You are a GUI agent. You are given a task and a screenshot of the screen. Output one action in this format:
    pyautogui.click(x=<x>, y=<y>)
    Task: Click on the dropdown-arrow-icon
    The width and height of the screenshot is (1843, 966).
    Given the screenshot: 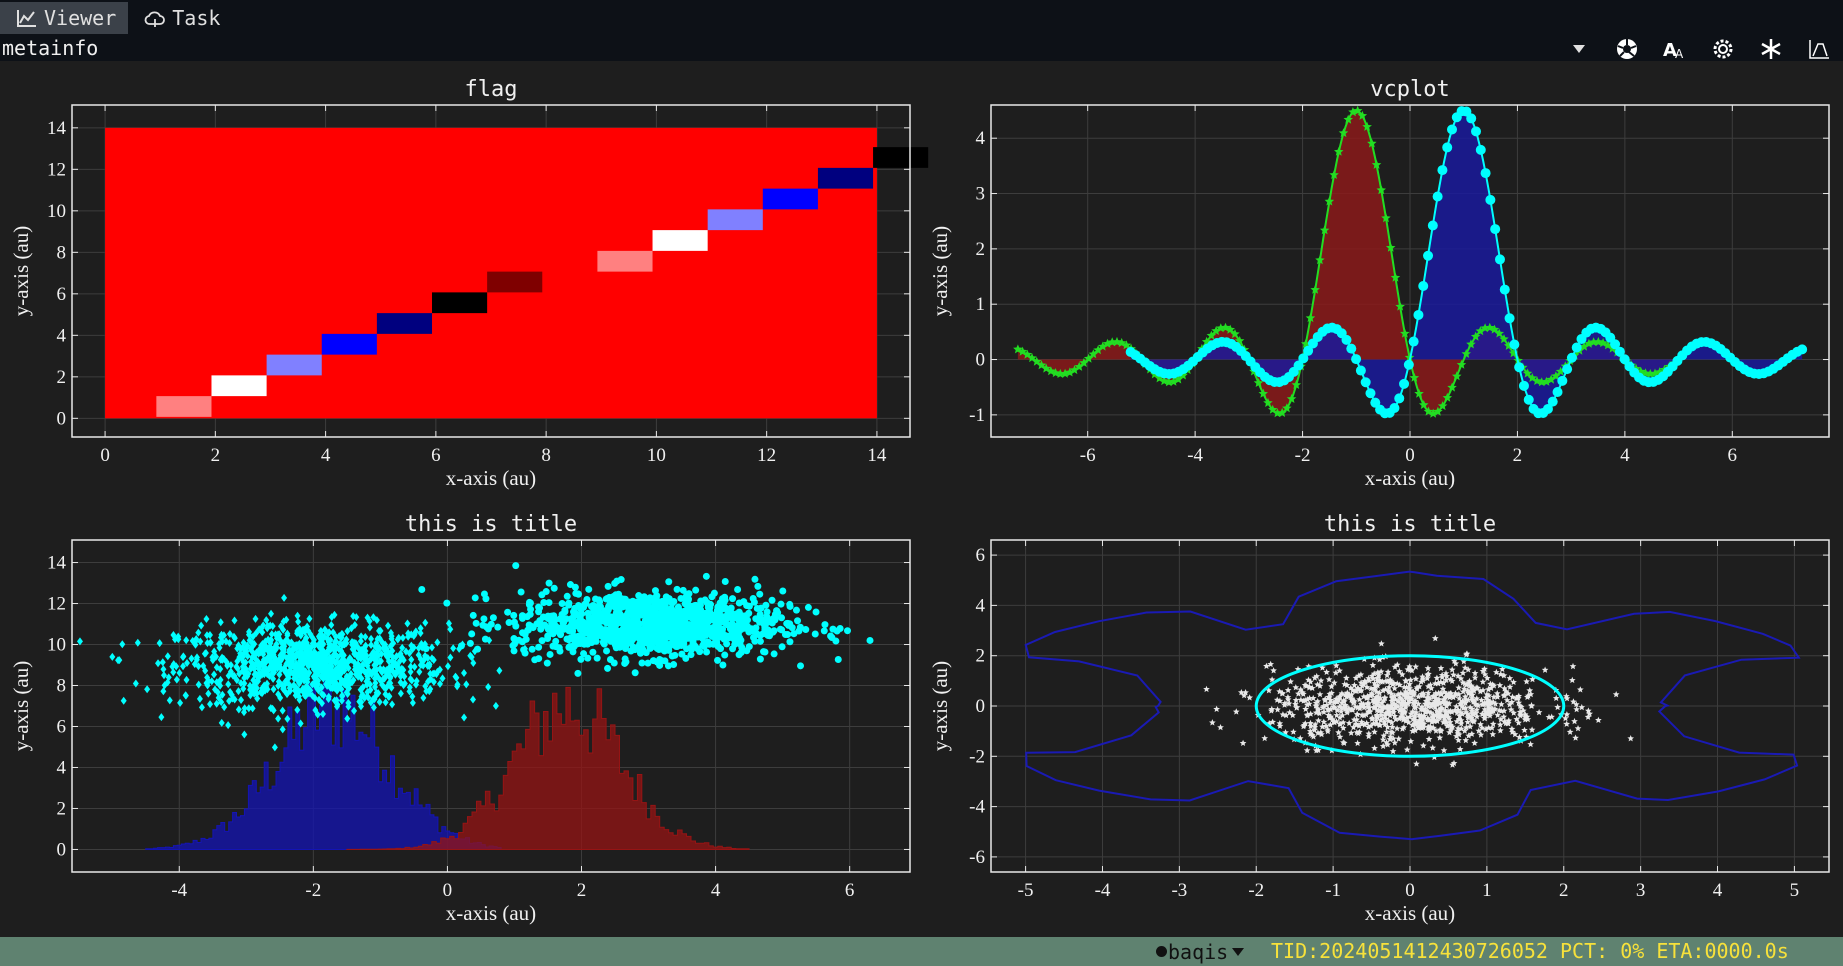 What is the action you would take?
    pyautogui.click(x=1579, y=48)
    